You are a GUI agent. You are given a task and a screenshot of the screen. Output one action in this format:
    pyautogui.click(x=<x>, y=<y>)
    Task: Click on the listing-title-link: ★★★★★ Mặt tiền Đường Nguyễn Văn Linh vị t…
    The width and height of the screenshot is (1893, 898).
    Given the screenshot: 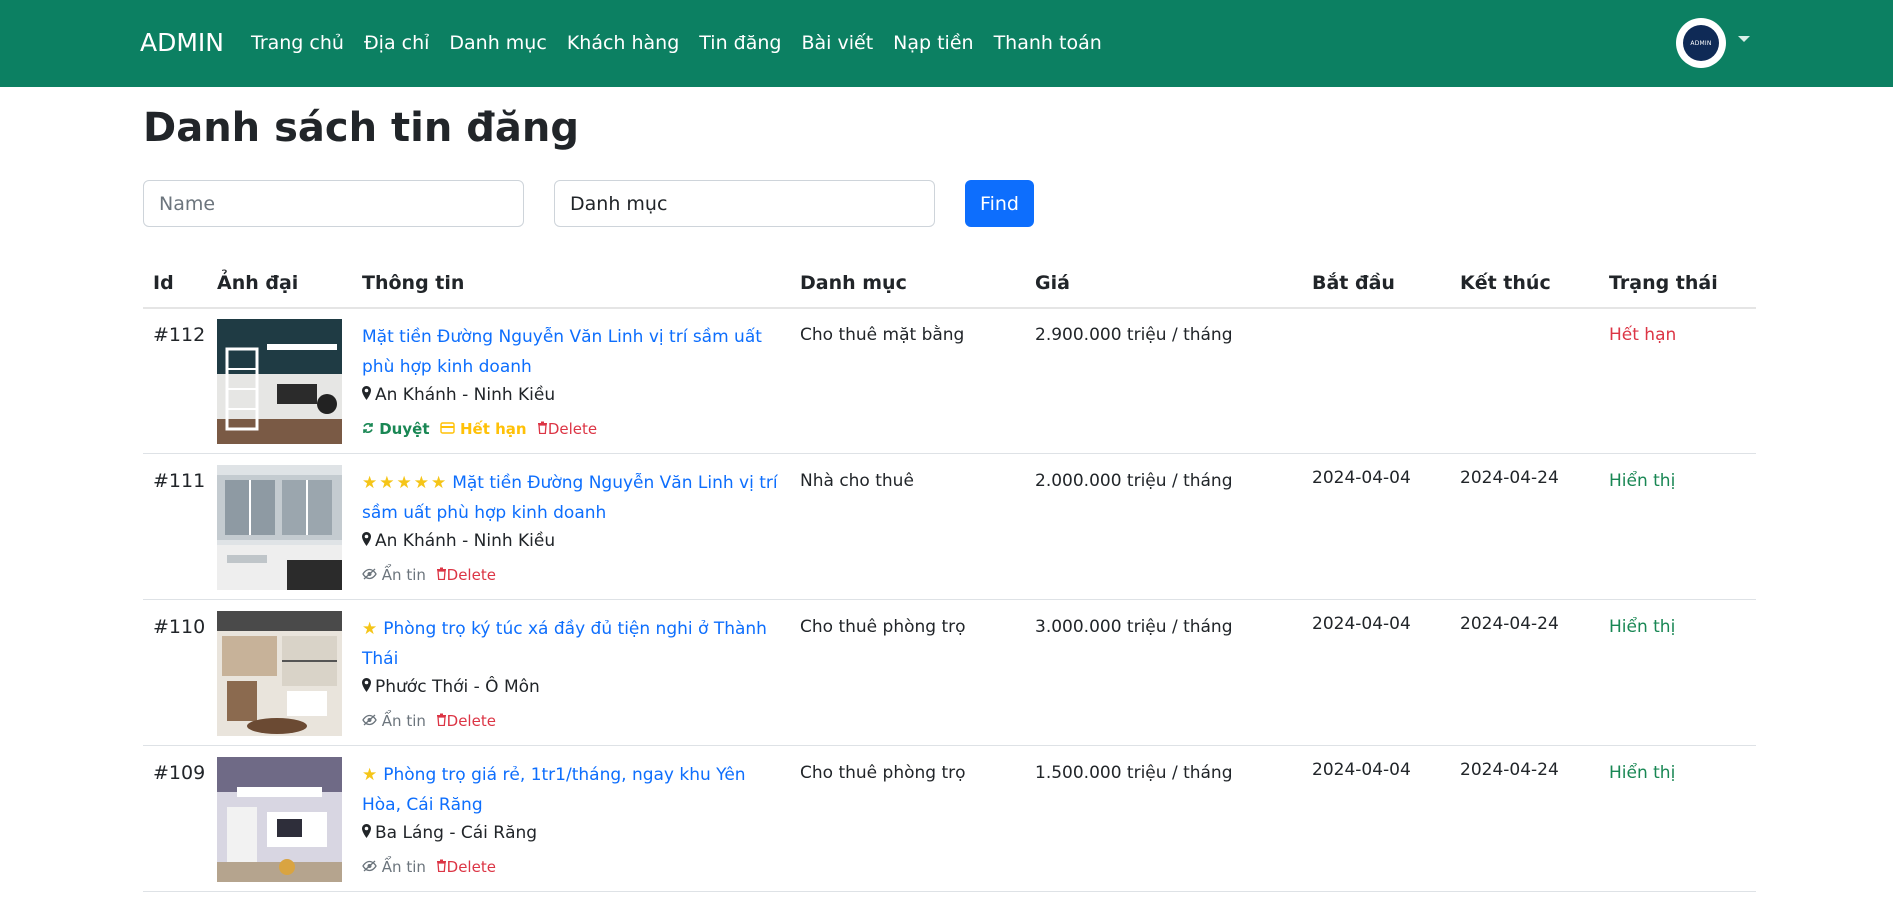 What is the action you would take?
    pyautogui.click(x=572, y=498)
    